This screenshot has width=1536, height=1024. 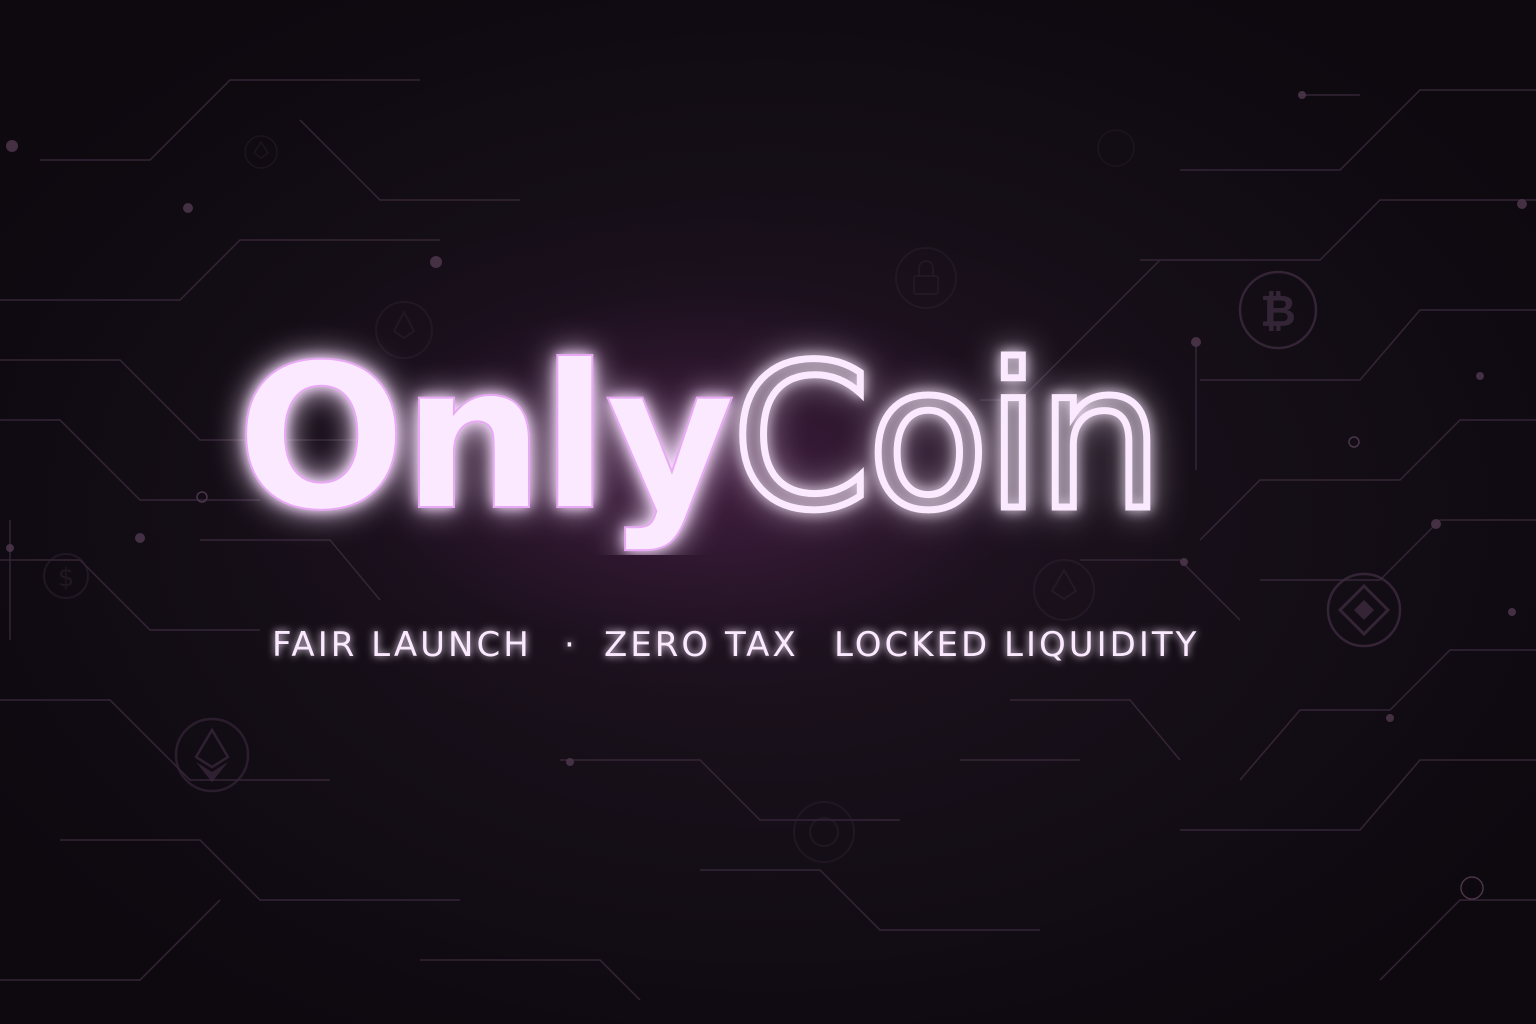 I want to click on dollar-coin-icon: $, so click(x=66, y=576).